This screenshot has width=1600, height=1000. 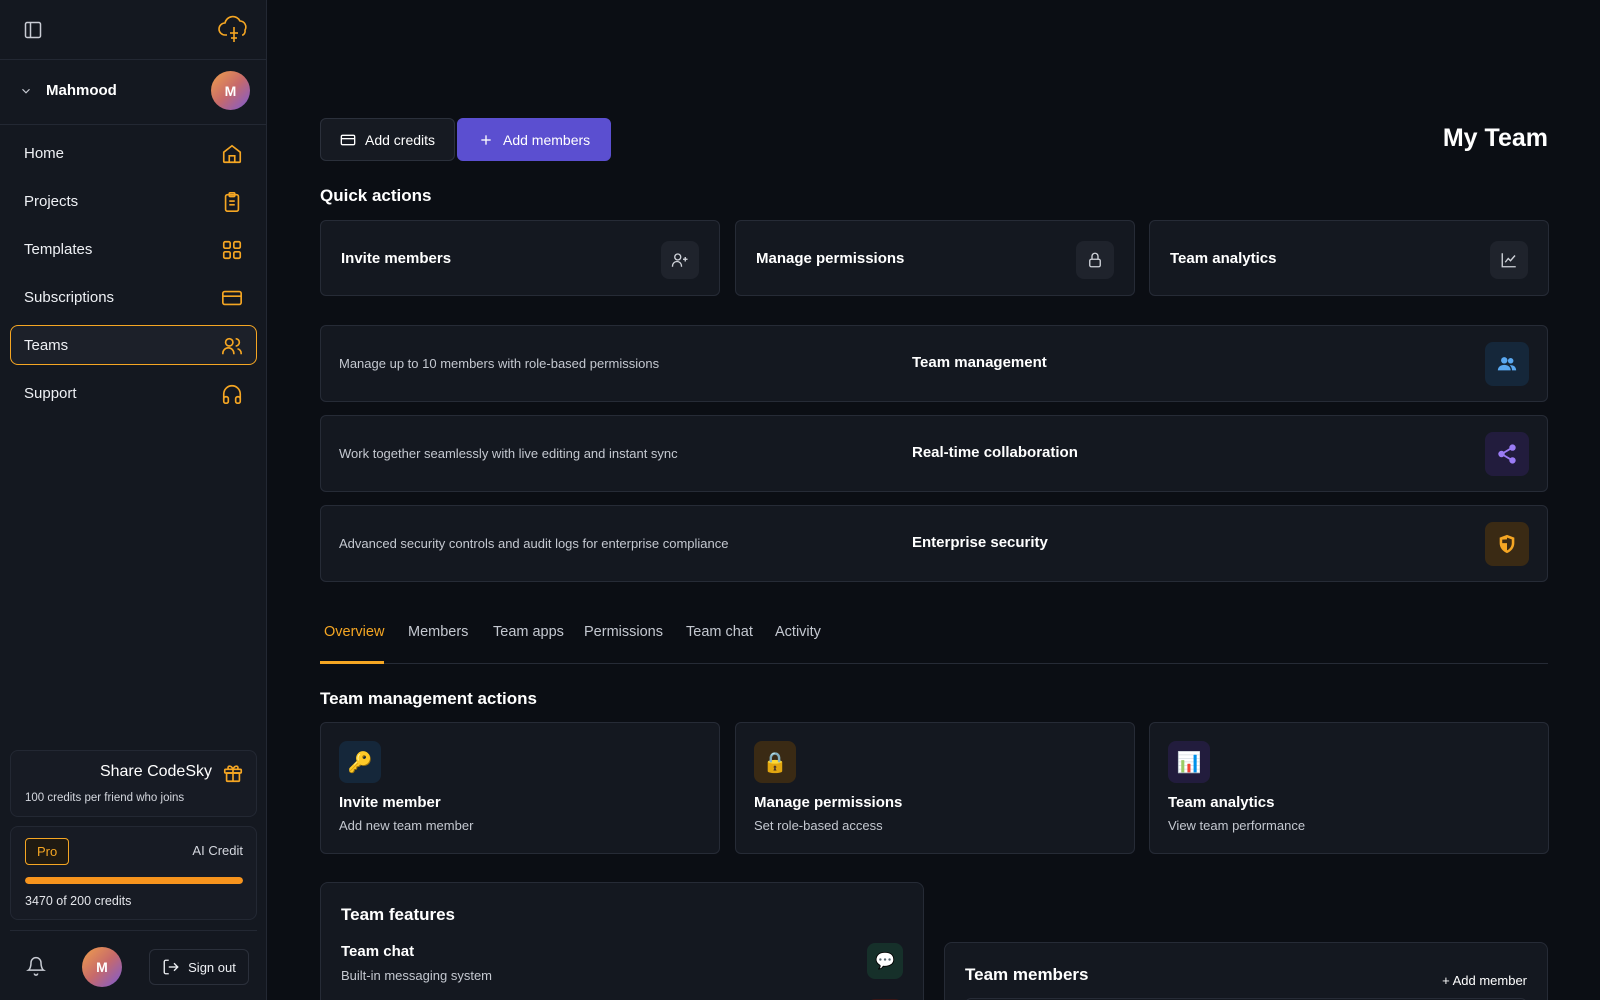 I want to click on sidebar-item-label: Subscriptions, so click(x=69, y=297).